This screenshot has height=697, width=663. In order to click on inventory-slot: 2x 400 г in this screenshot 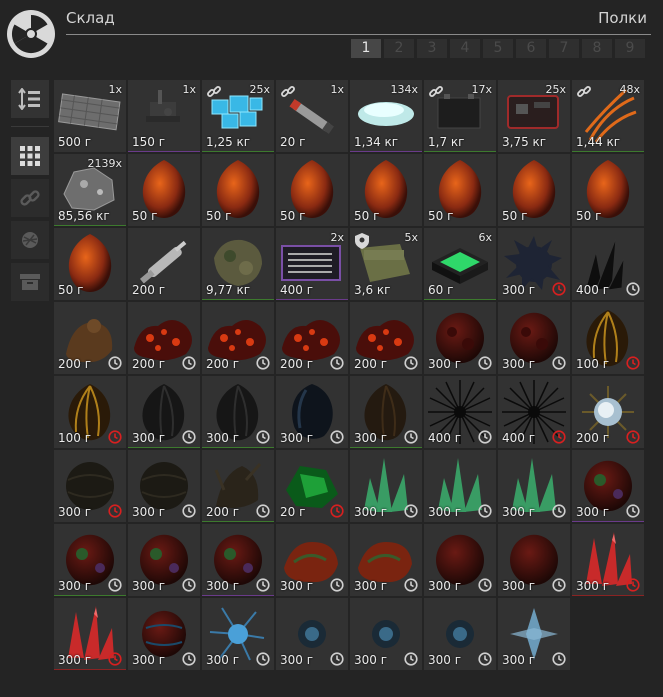, I will do `click(312, 264)`.